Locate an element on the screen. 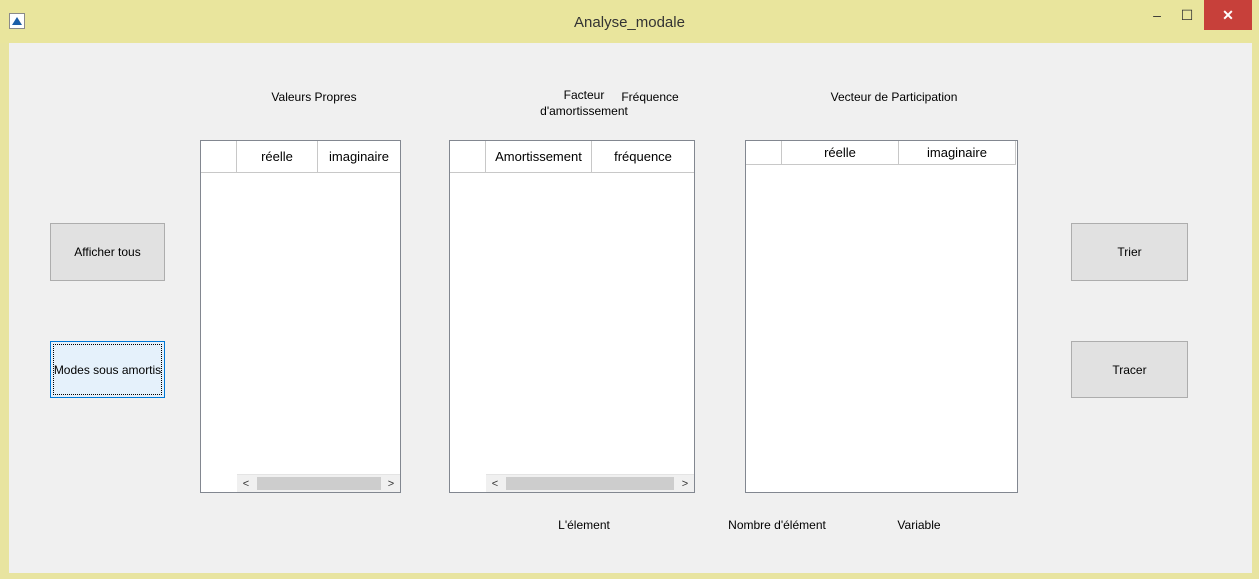 This screenshot has height=579, width=1259. label-valeurs-propres: Valeurs Propres is located at coordinates (314, 97).